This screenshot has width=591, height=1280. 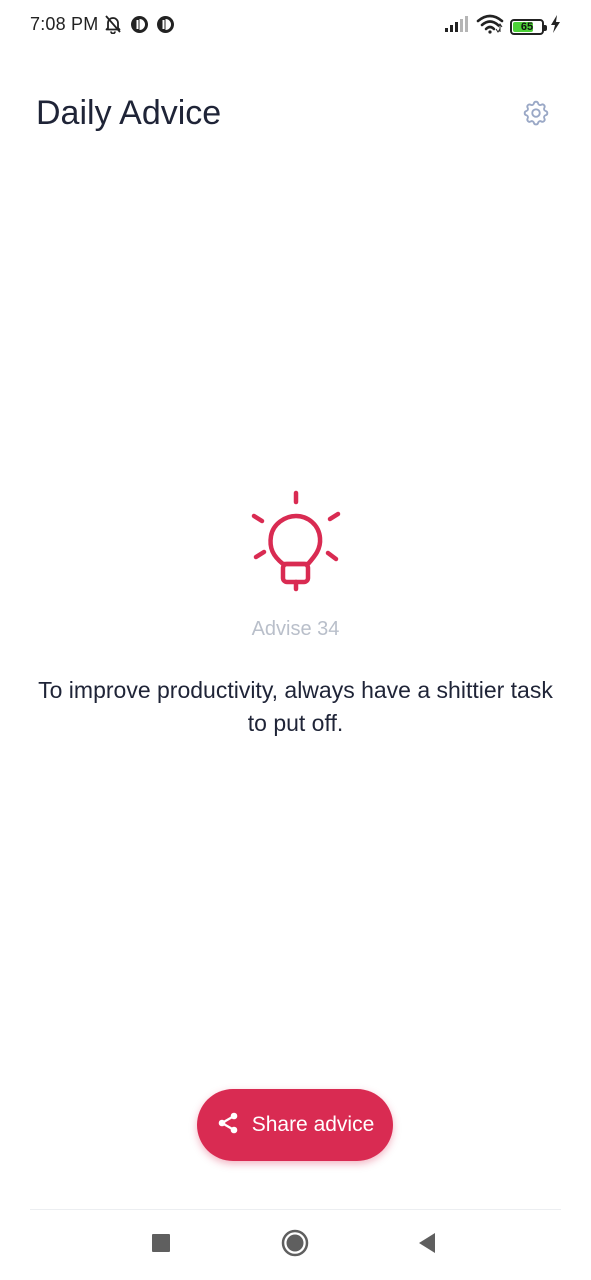 I want to click on home-button, so click(x=295, y=1245).